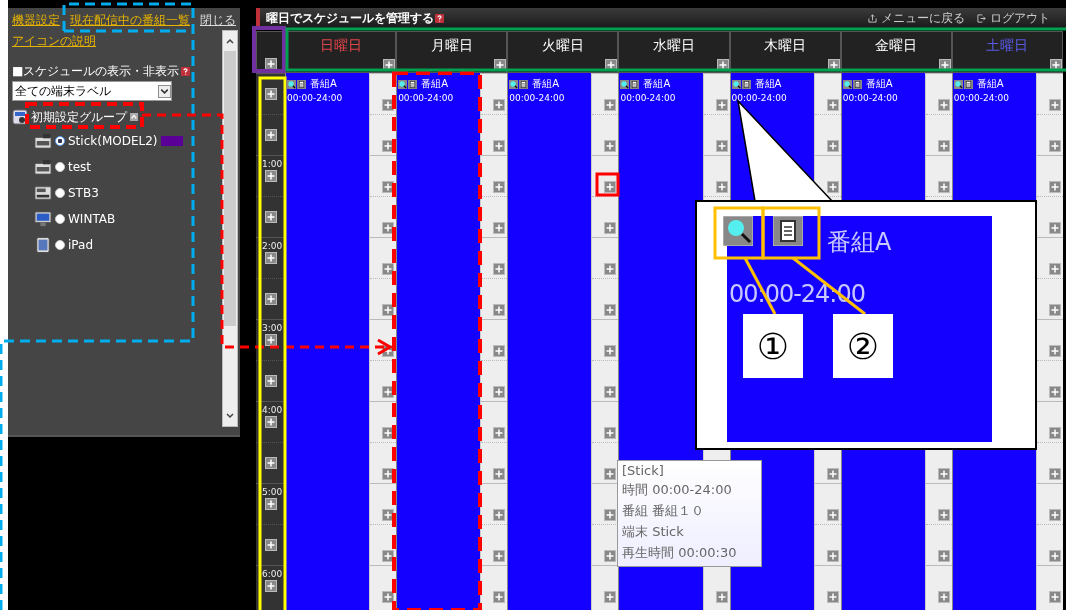  Describe the element at coordinates (272, 492) in the screenshot. I see `time-label: 5:00` at that location.